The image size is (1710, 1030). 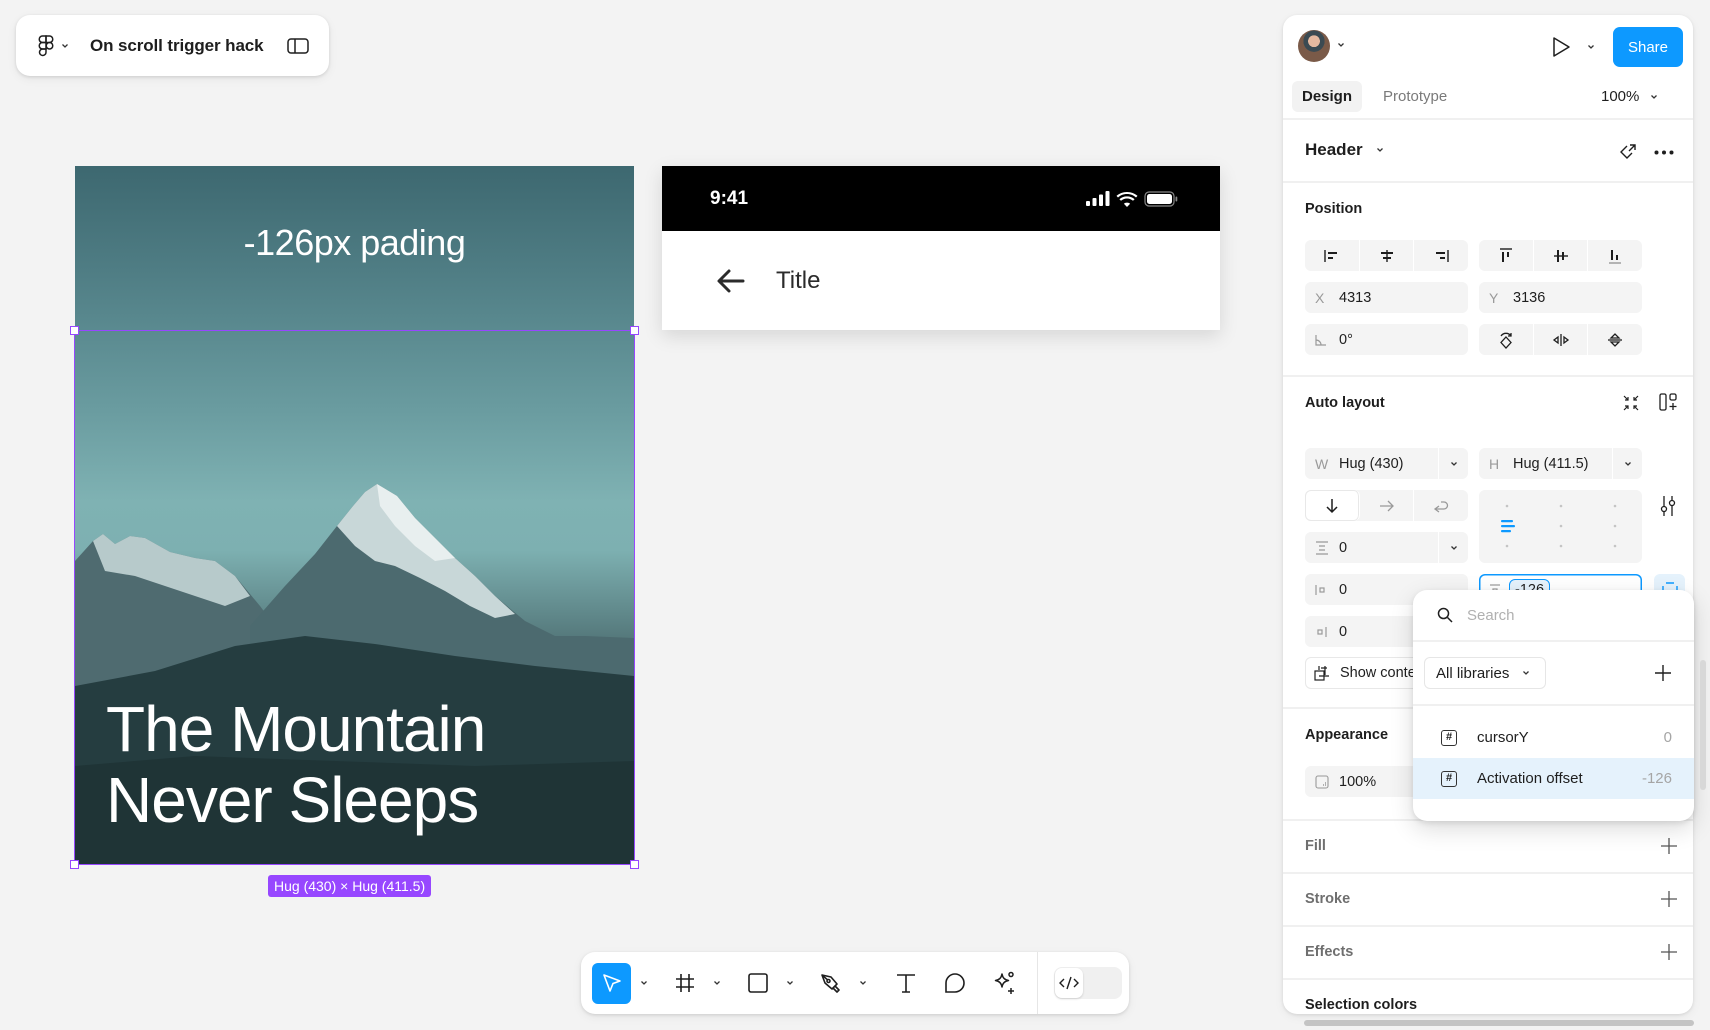 I want to click on variable-search-input, so click(x=1567, y=615).